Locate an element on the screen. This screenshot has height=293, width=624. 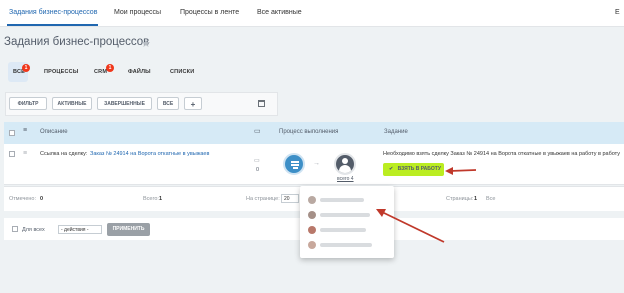
nav-tab-all-active: Все активные is located at coordinates (279, 12).